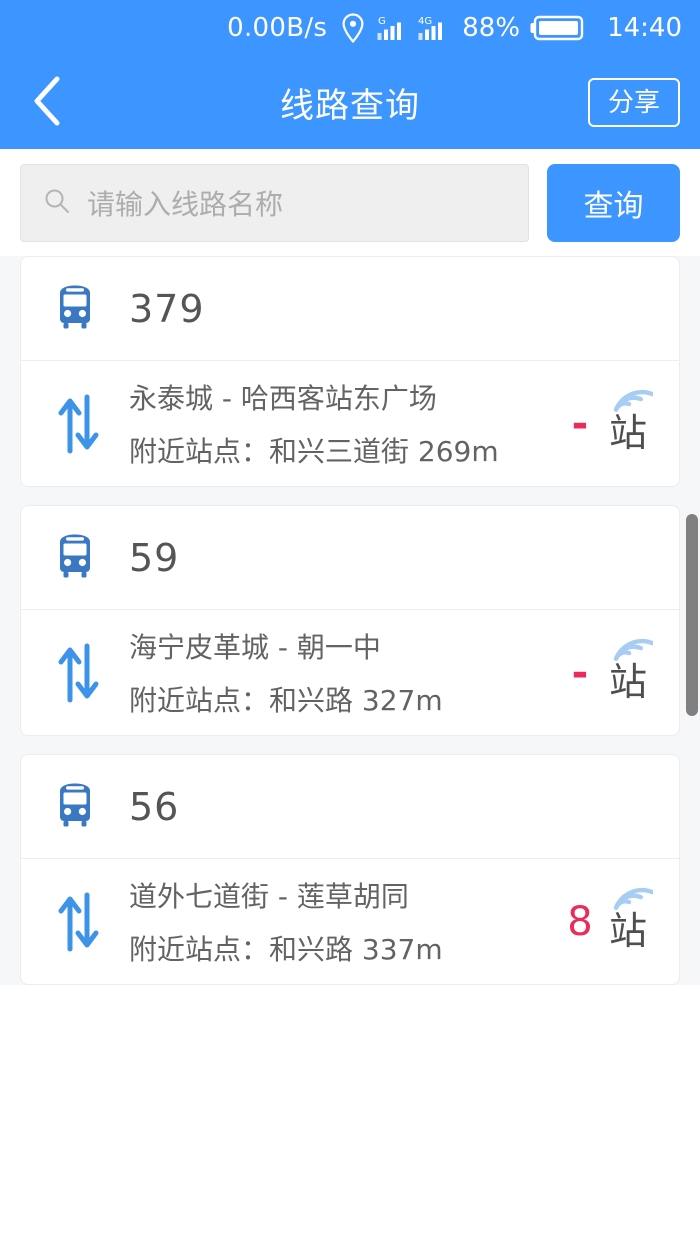 Image resolution: width=700 pixels, height=1244 pixels. What do you see at coordinates (314, 451) in the screenshot?
I see `nearby-stop-label: 附近站点：和兴三道街 269m` at bounding box center [314, 451].